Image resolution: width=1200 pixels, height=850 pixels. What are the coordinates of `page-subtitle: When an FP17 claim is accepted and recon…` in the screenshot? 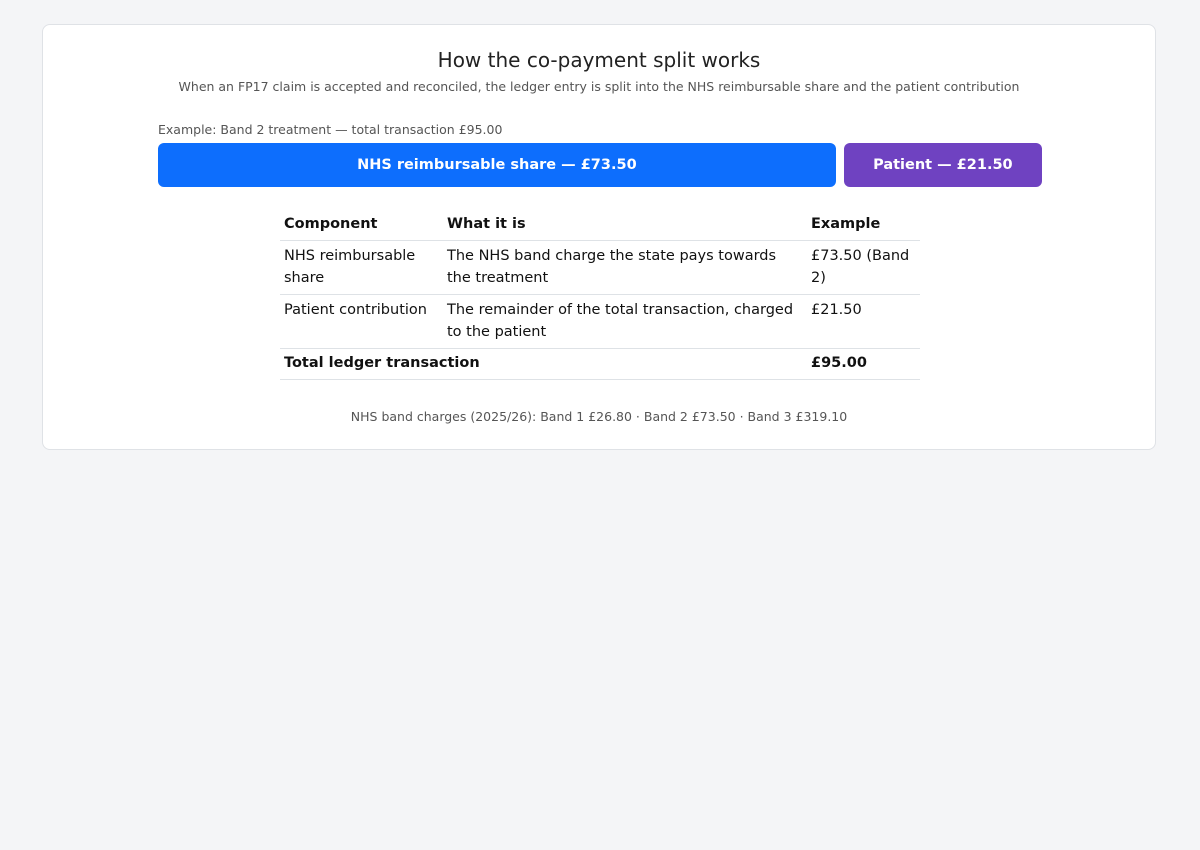 It's located at (599, 86).